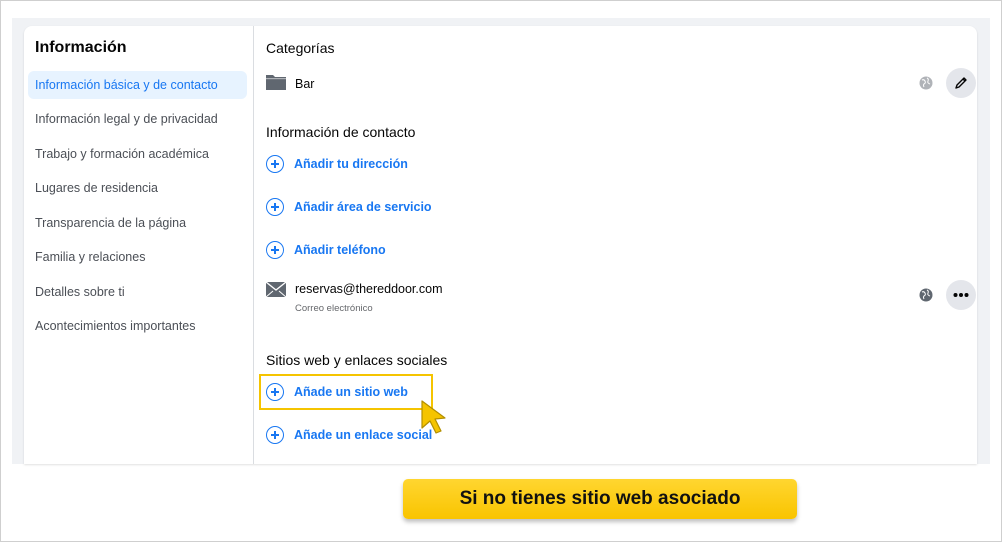 This screenshot has height=542, width=1002. I want to click on add-service-area-link: Añadir área de servicio, so click(349, 207).